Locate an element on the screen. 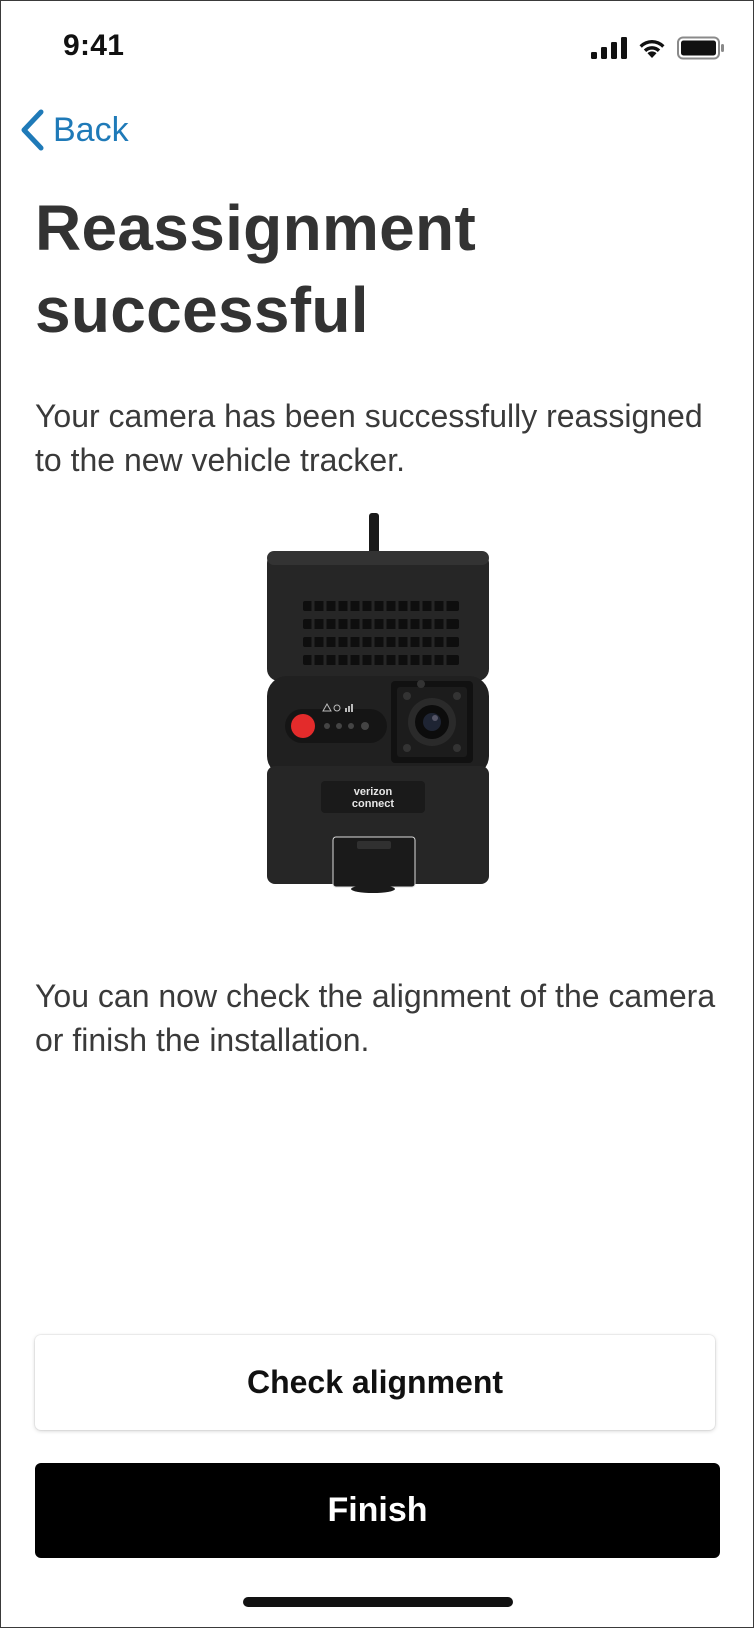  page-title-line-1: Reassignment is located at coordinates (256, 228).